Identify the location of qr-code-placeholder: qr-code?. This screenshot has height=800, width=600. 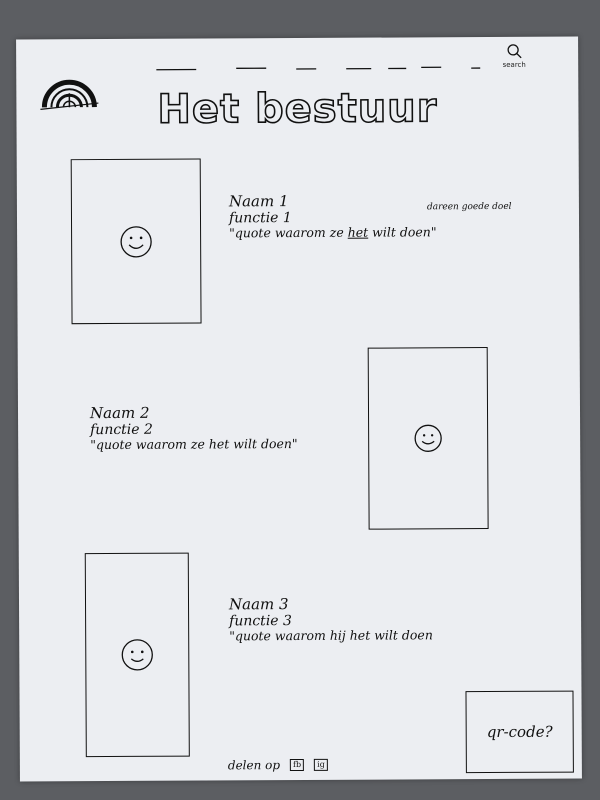
(519, 732).